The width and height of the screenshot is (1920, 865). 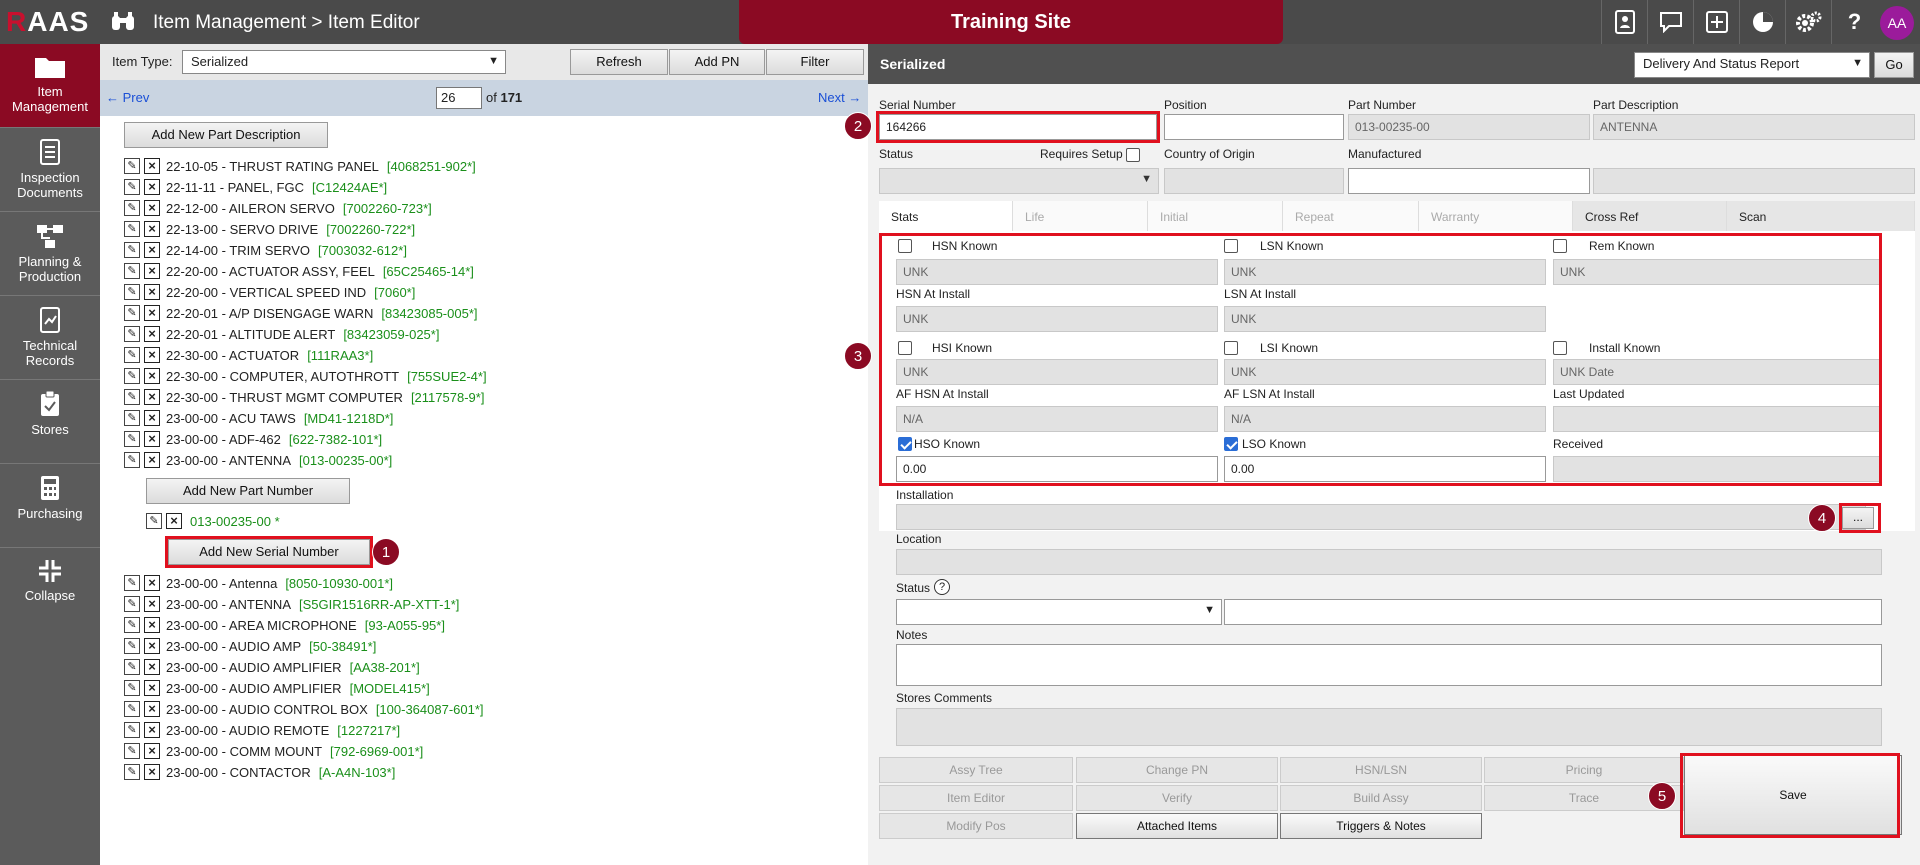 I want to click on sidebar-item-collapse: Collapse, so click(x=50, y=590).